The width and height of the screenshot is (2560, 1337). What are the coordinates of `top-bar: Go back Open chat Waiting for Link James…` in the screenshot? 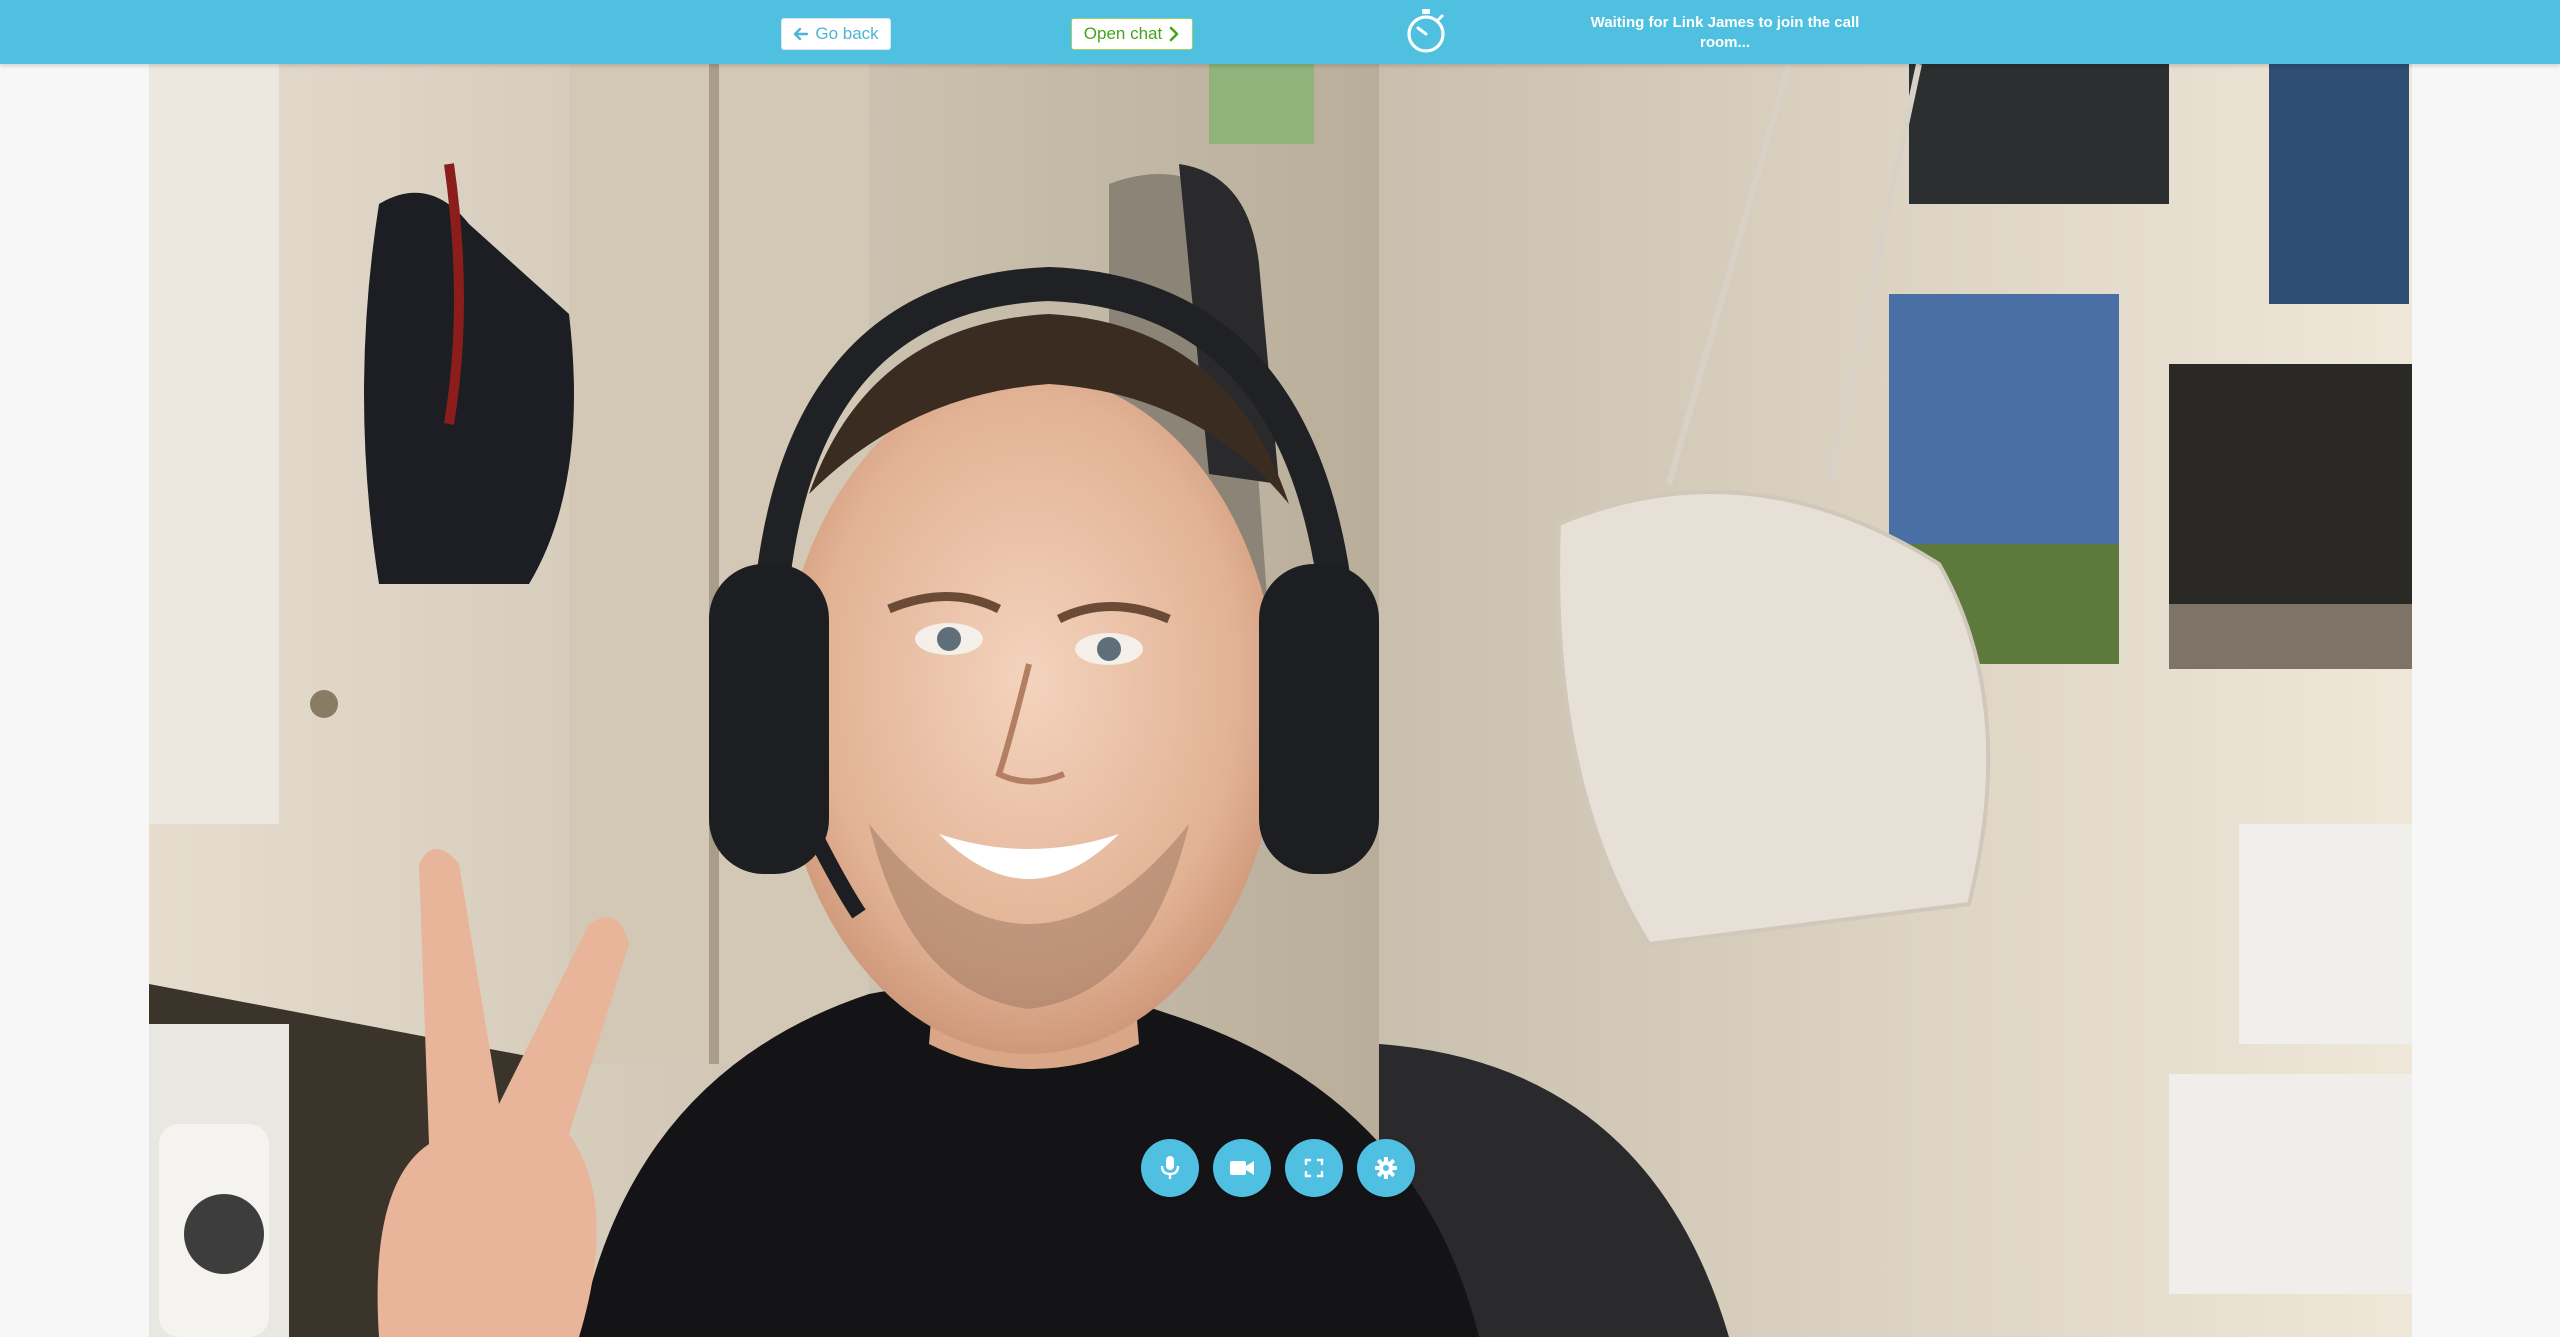 It's located at (1280, 32).